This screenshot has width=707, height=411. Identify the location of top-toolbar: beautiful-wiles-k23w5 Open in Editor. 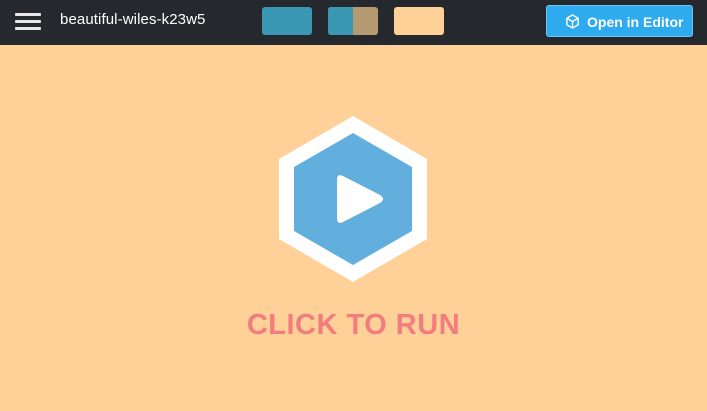
(353, 22).